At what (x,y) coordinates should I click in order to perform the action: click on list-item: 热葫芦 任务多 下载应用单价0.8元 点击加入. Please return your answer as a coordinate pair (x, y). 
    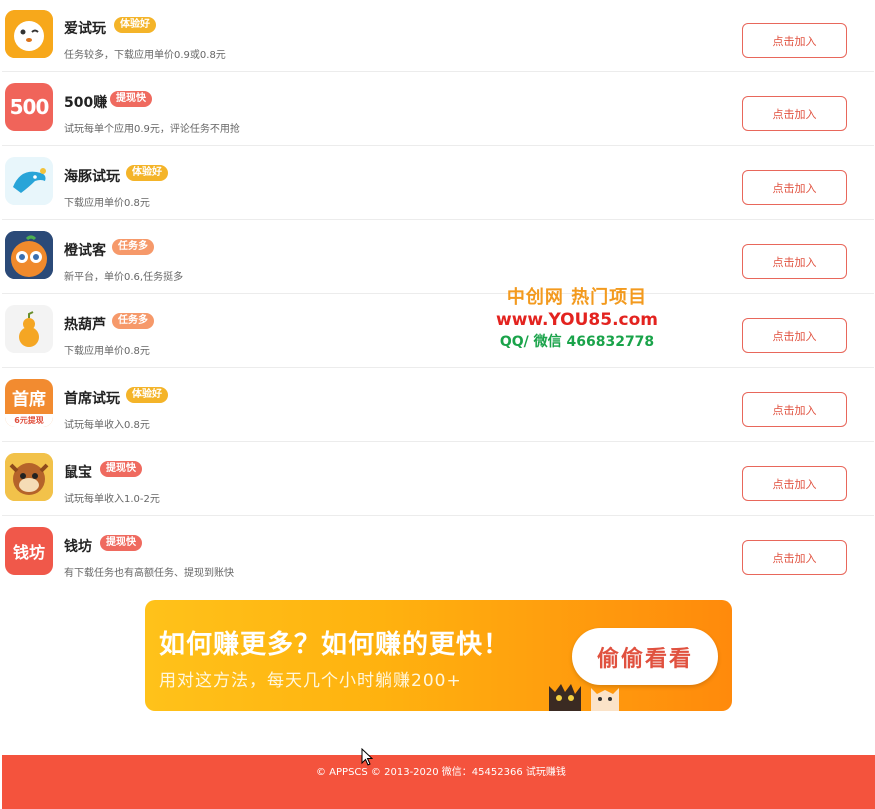
    Looking at the image, I should click on (438, 331).